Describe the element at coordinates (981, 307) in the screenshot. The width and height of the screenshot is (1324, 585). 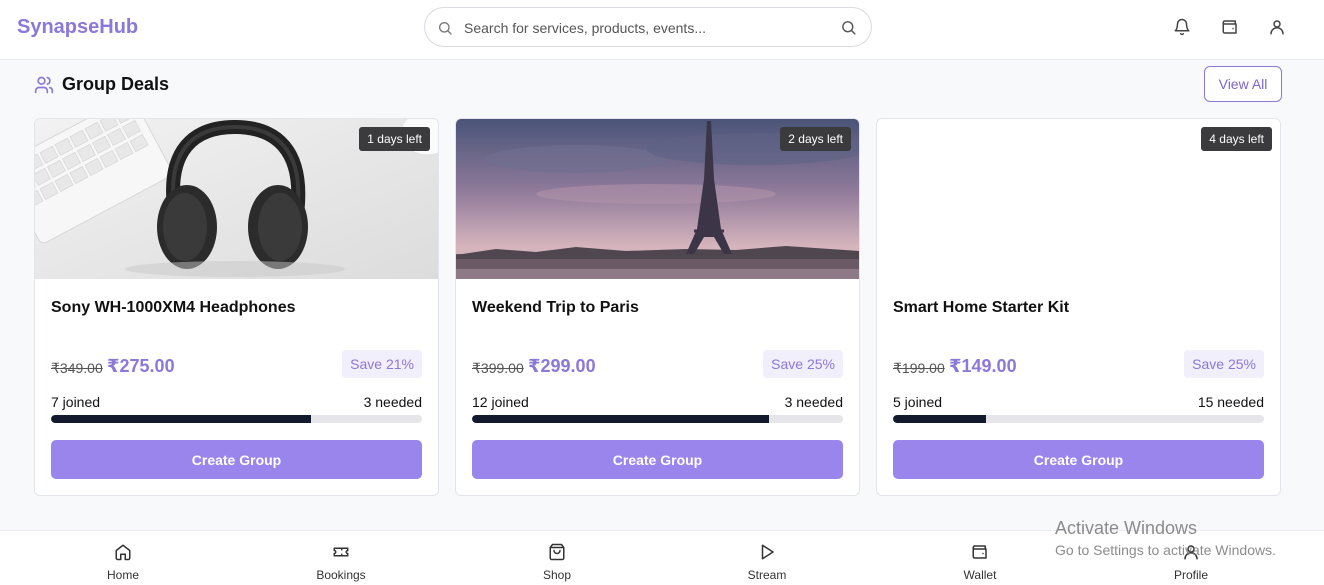
I see `deal-title: Smart Home Starter Kit` at that location.